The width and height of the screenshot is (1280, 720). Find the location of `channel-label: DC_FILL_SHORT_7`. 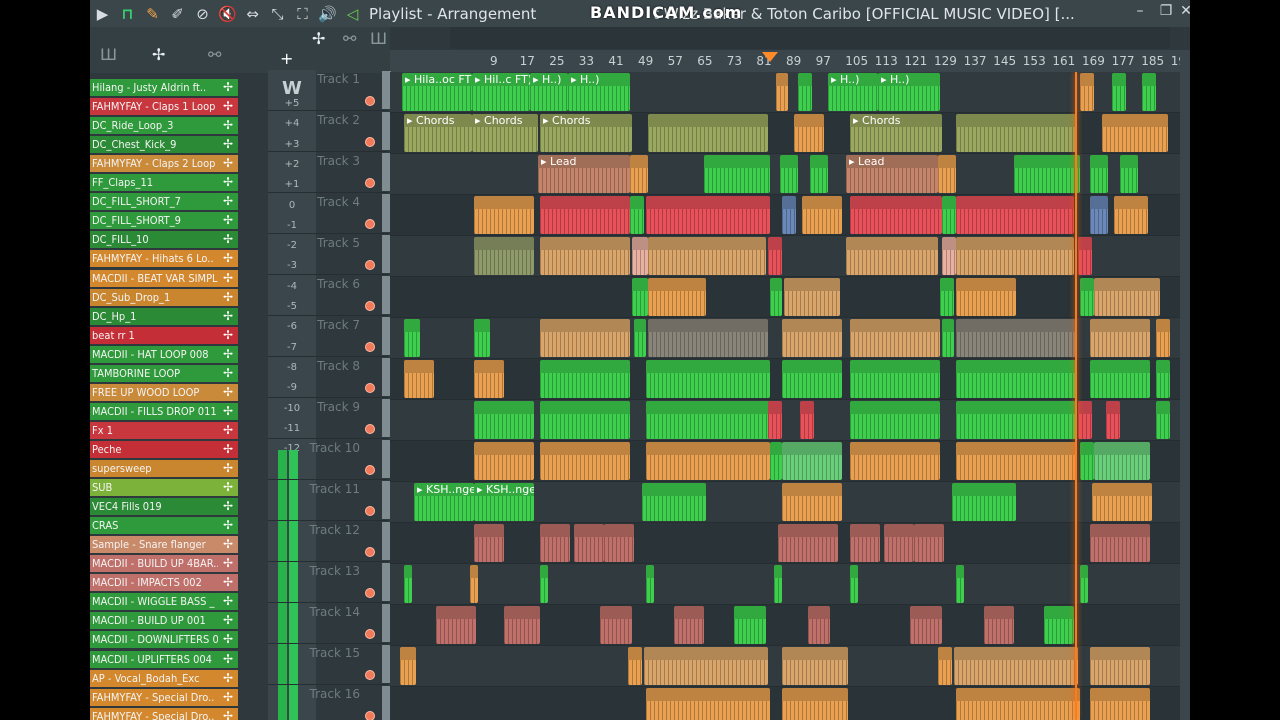

channel-label: DC_FILL_SHORT_7 is located at coordinates (154, 202).